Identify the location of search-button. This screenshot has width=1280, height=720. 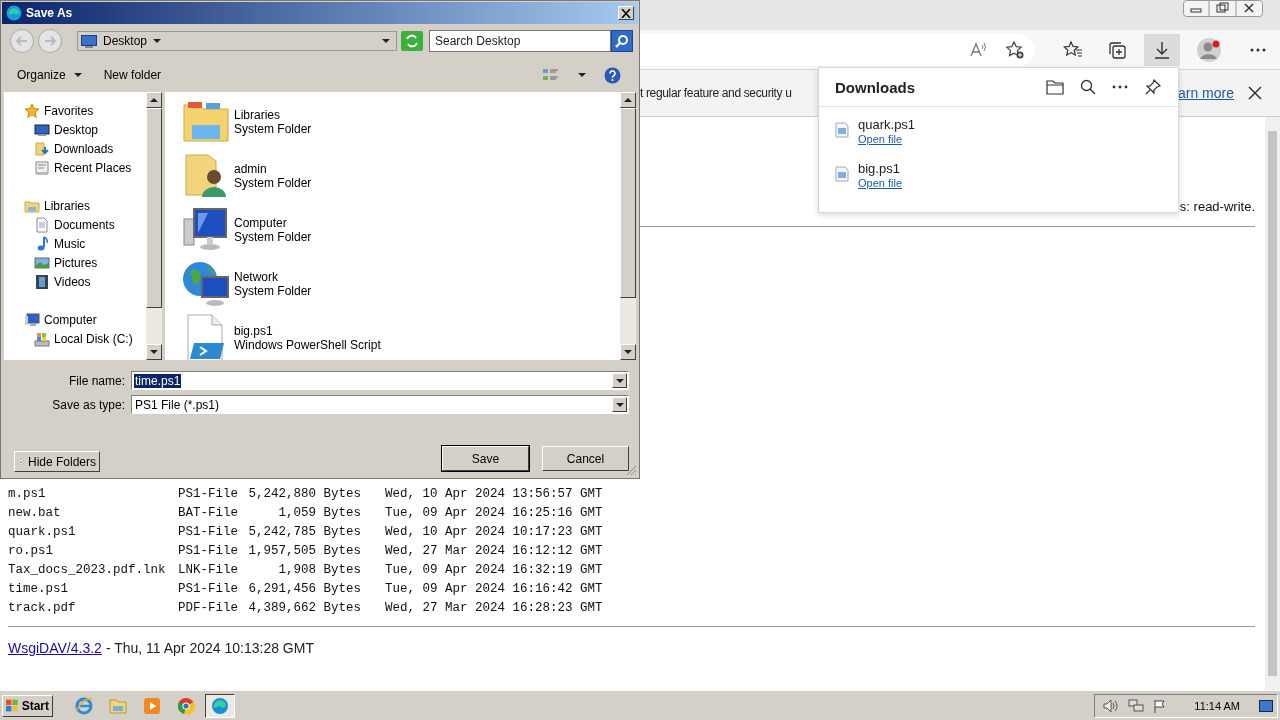
(622, 41).